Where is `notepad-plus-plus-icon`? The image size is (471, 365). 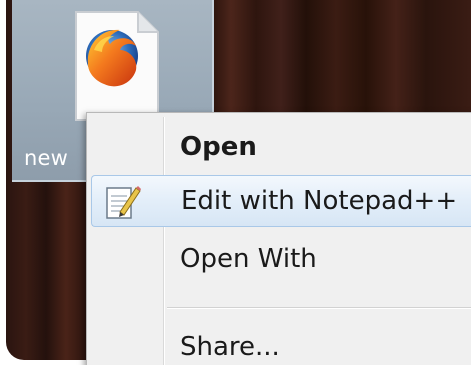 notepad-plus-plus-icon is located at coordinates (123, 202).